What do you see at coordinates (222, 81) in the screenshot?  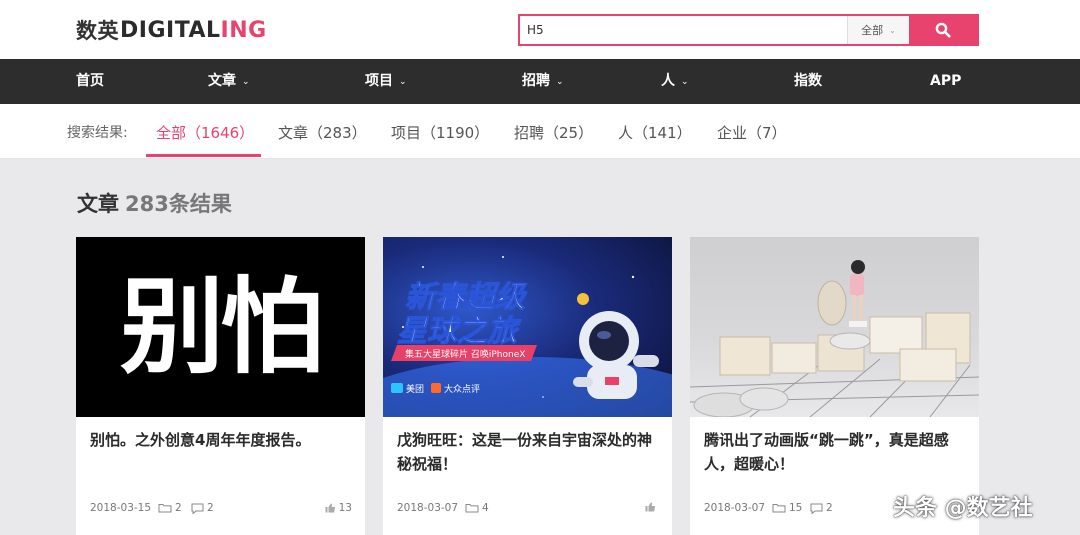 I see `nav-label: 文章` at bounding box center [222, 81].